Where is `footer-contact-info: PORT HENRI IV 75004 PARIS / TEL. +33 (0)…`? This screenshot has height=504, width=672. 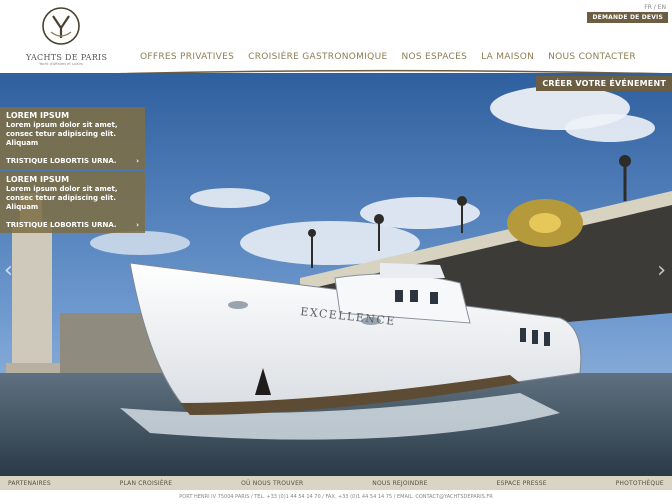
footer-contact-info: PORT HENRI IV 75004 PARIS / TEL. +33 (0)… is located at coordinates (336, 497).